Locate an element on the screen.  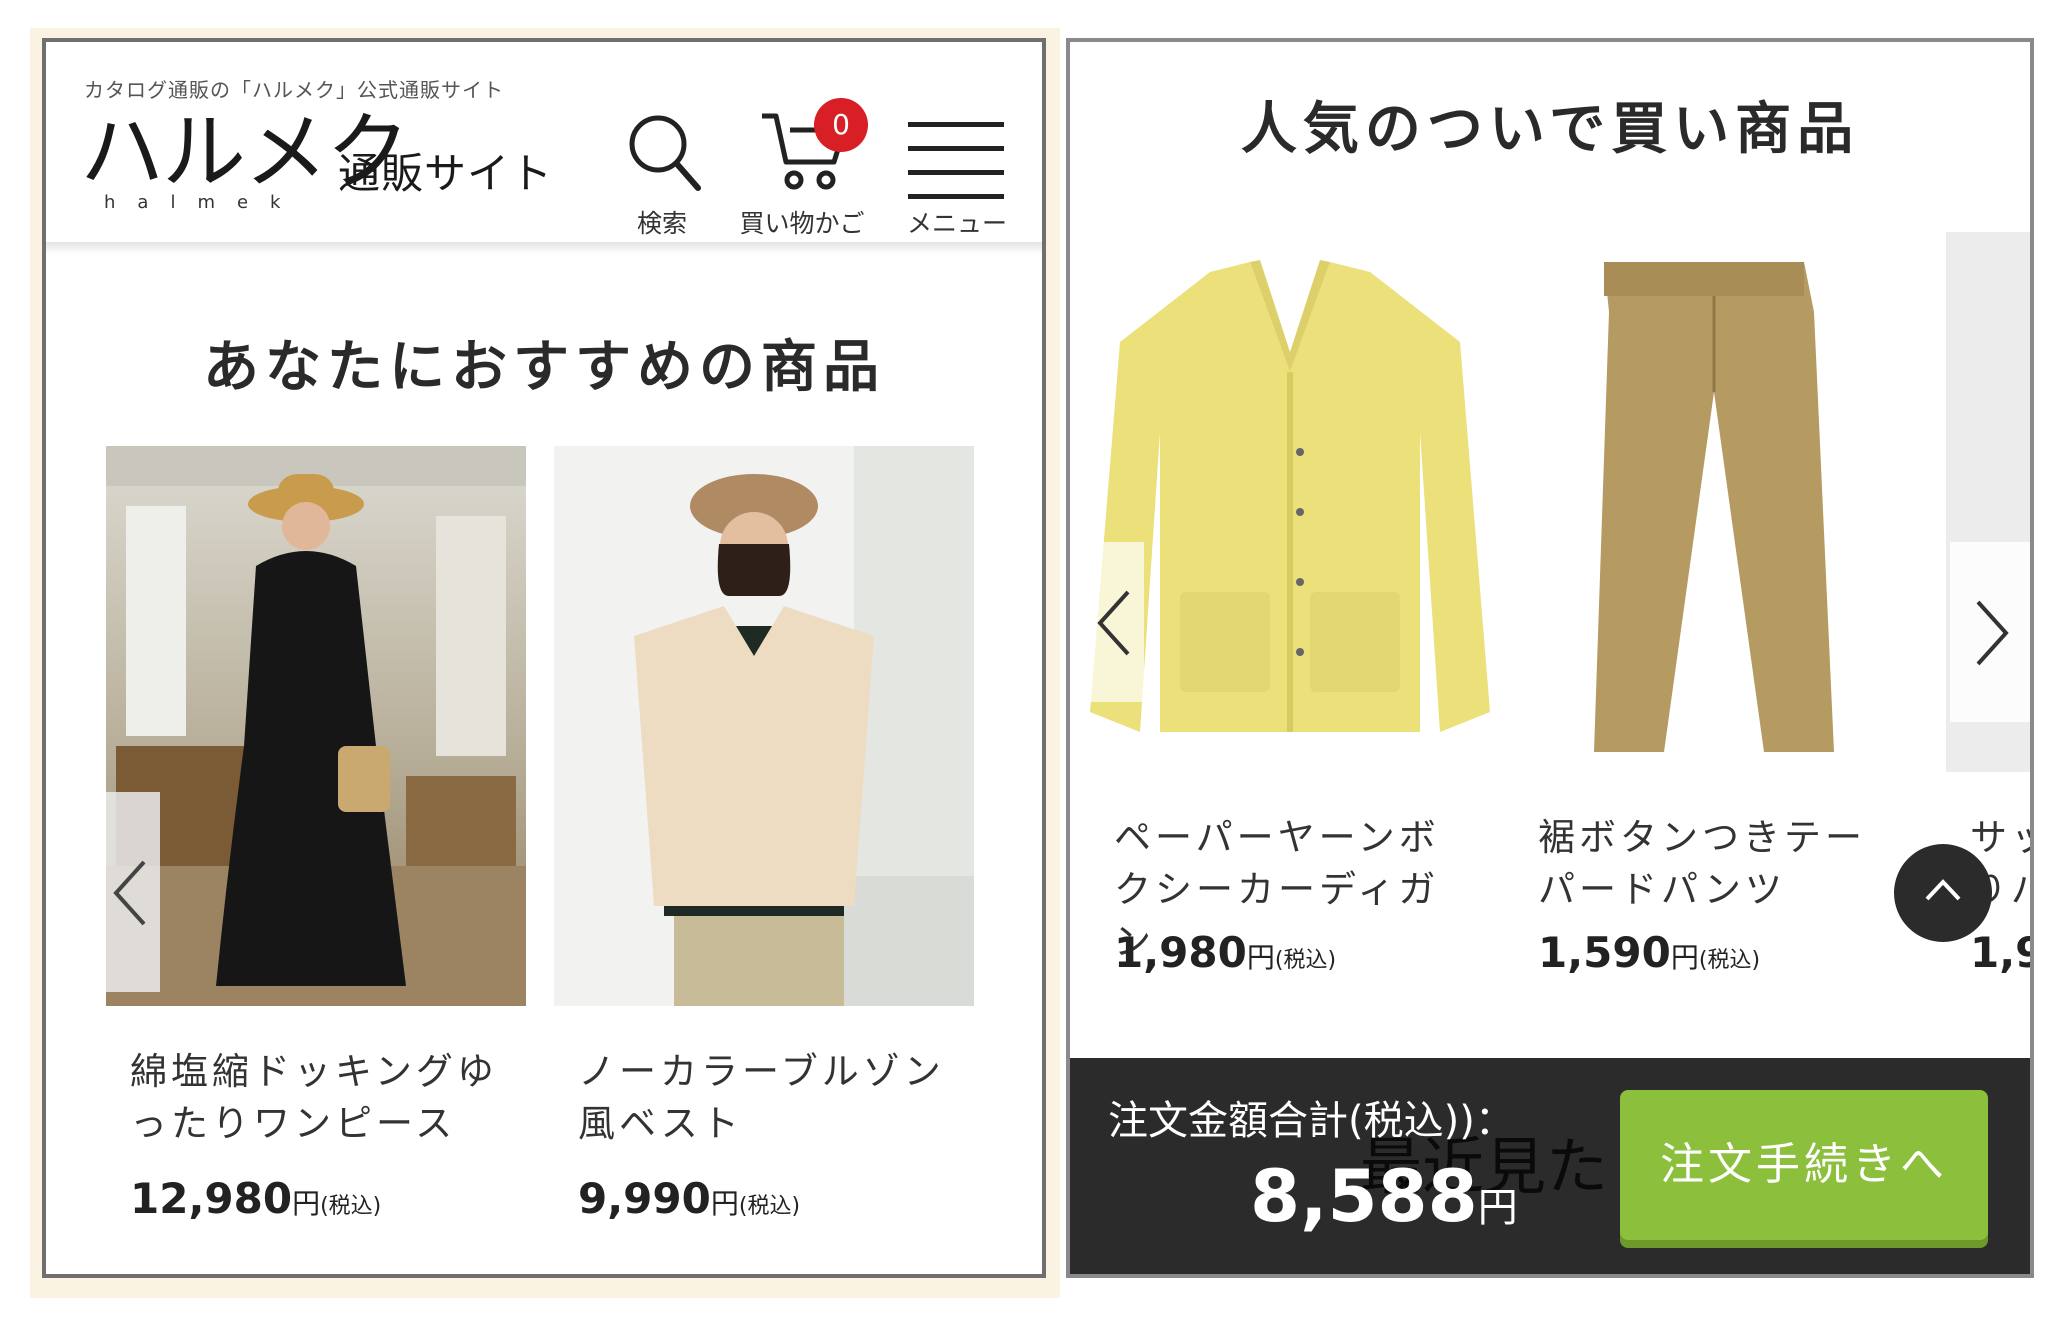
product-card: ノーカラーブルゾン風ベスト 9,990円(税込) is located at coordinates (764, 834).